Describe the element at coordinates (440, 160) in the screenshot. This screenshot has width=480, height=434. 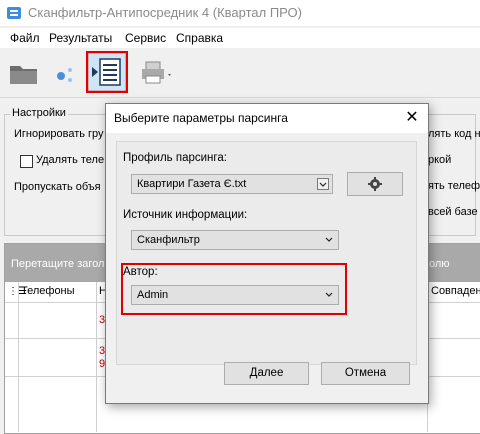
I see `right-rkoy-label: ркой` at that location.